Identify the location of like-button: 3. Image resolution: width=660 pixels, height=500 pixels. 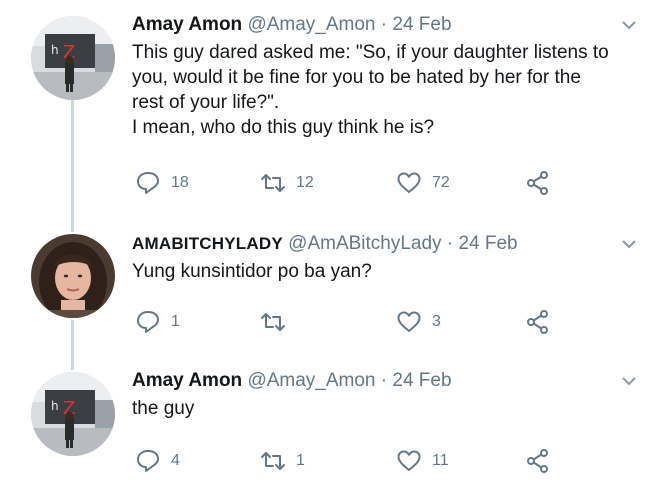
(418, 322).